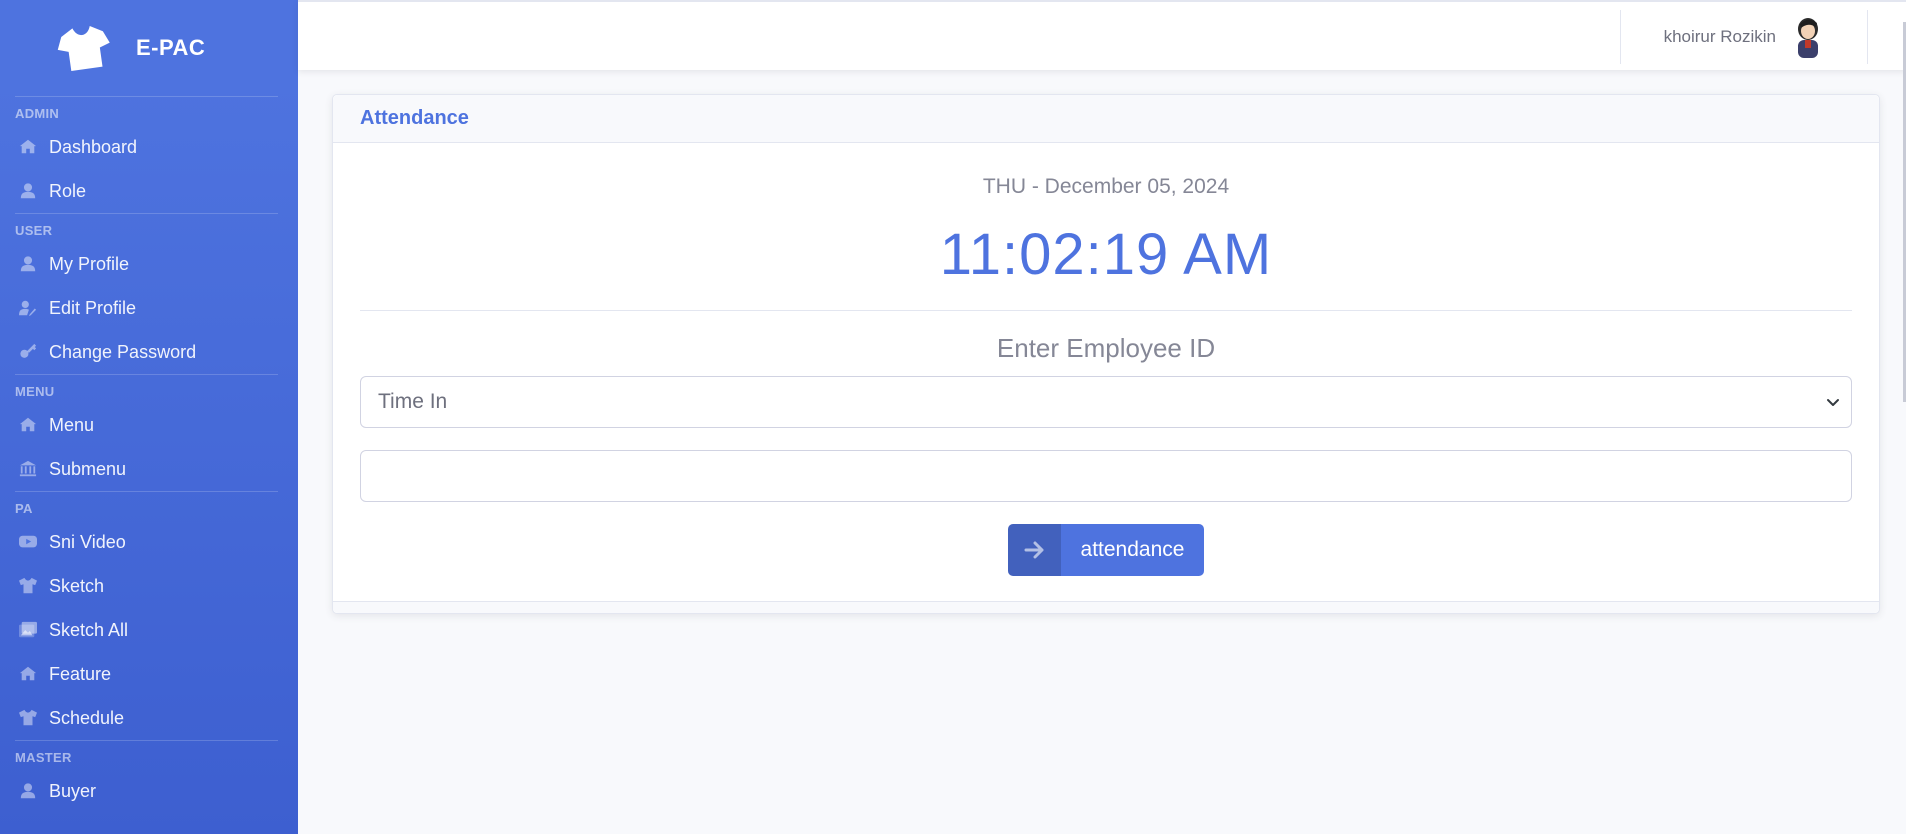  I want to click on sidebar-item-label: My Profile, so click(89, 263).